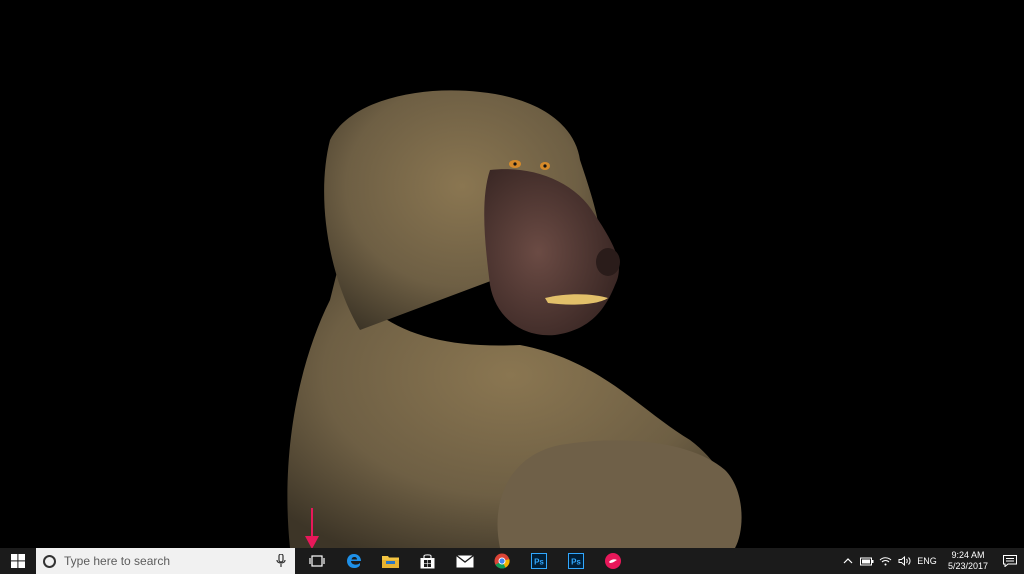 This screenshot has width=1024, height=574. I want to click on show-hidden-icons-button, so click(847, 561).